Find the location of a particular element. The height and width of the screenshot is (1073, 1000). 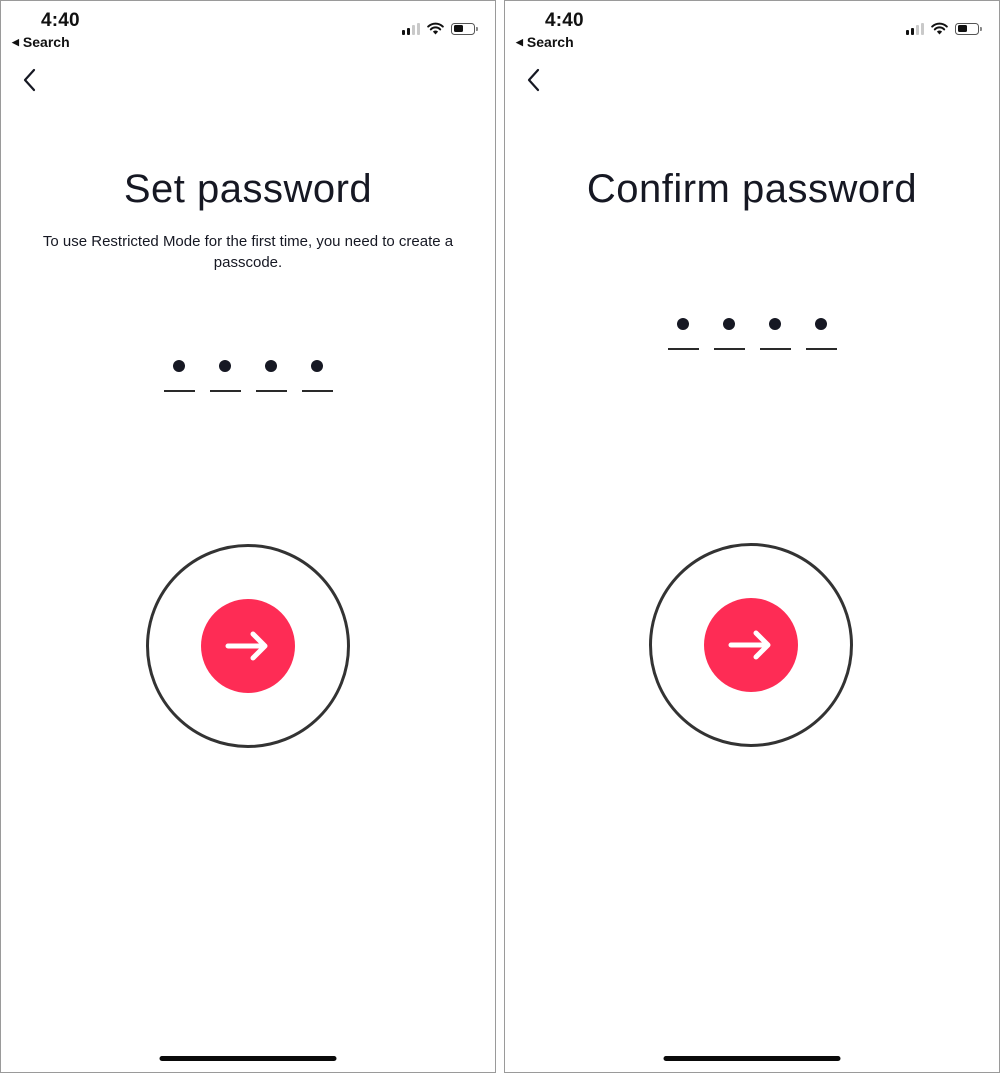

page-title: Set password is located at coordinates (248, 189).